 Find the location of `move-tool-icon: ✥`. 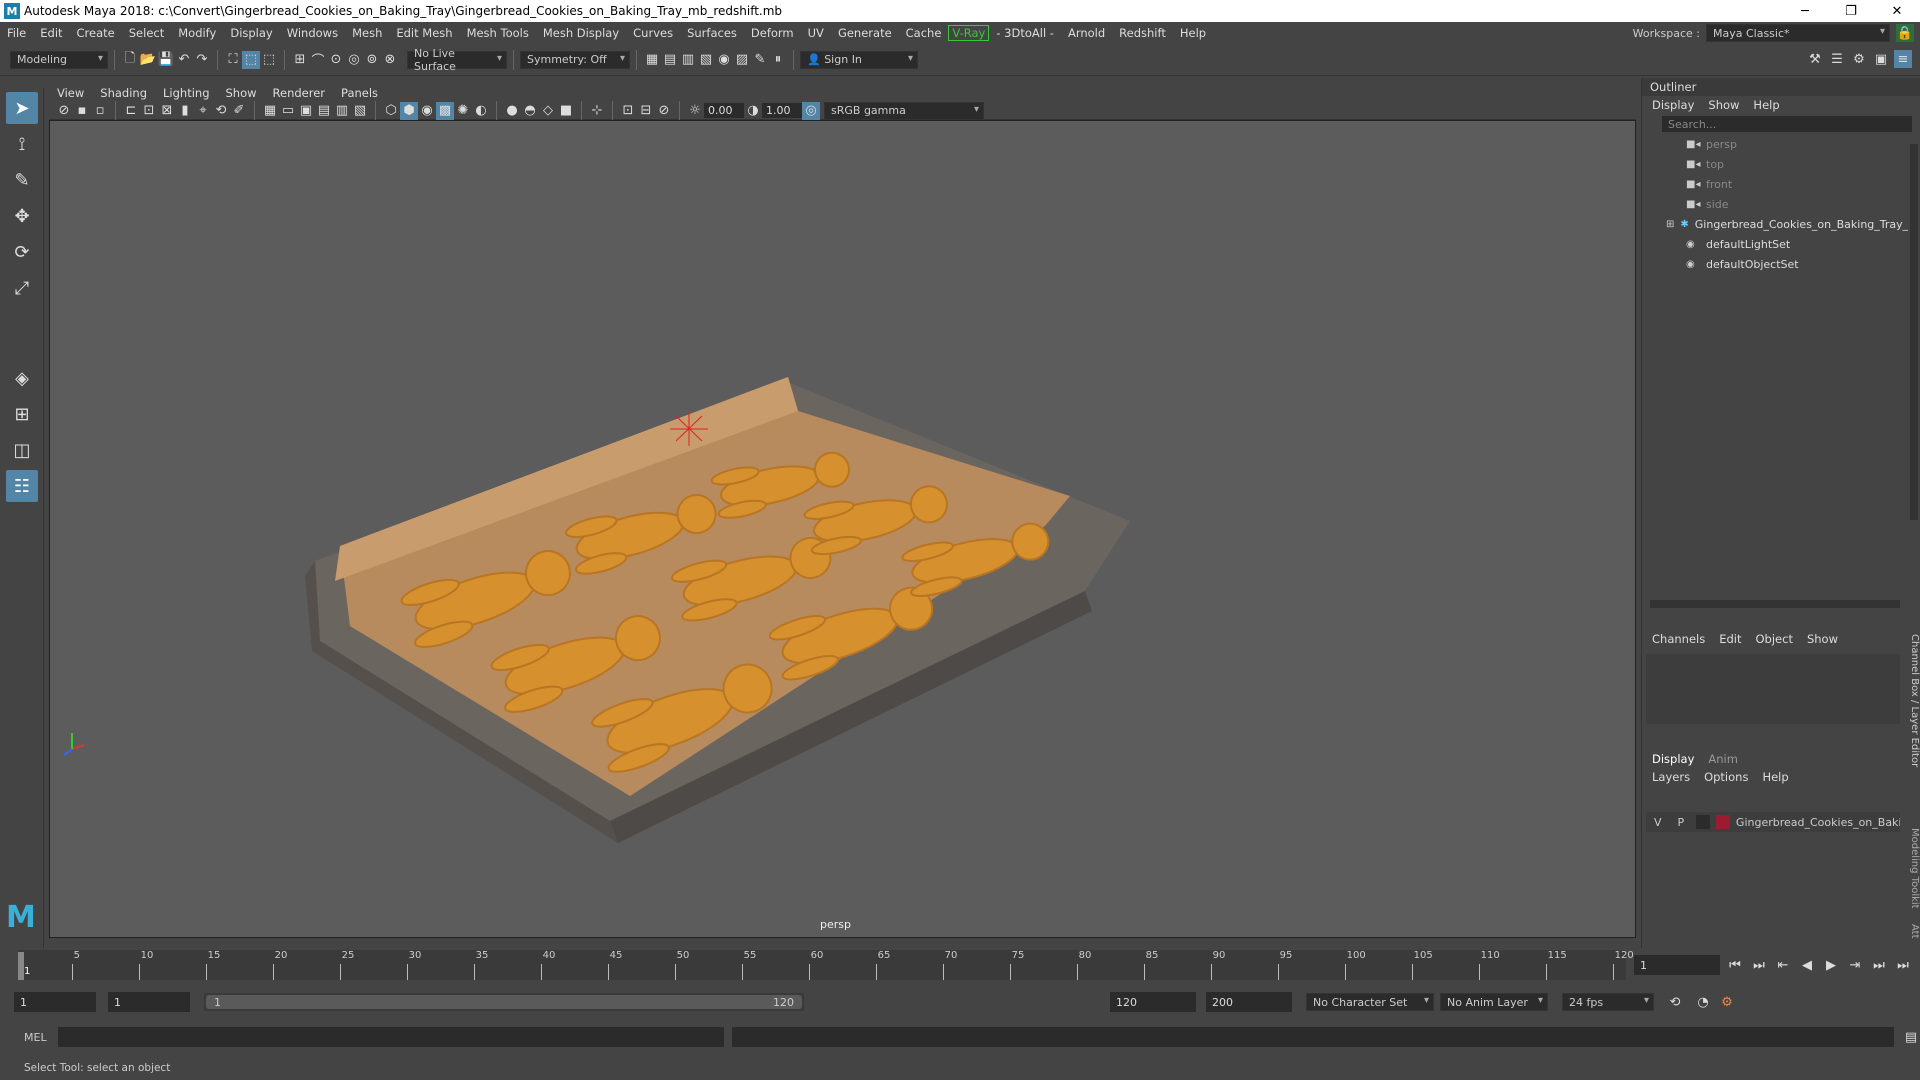

move-tool-icon: ✥ is located at coordinates (22, 216).